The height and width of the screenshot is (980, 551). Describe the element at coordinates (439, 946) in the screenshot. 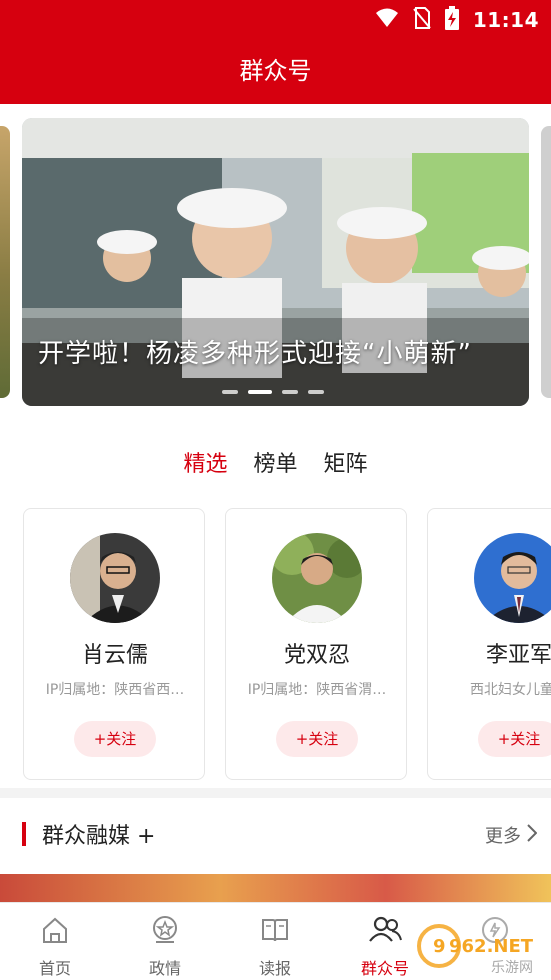

I see `svg-text: 9` at that location.